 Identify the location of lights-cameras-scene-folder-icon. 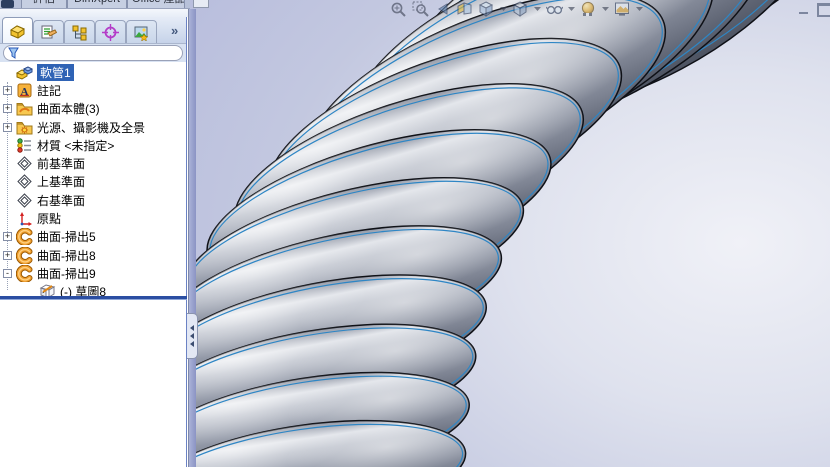
(24, 127).